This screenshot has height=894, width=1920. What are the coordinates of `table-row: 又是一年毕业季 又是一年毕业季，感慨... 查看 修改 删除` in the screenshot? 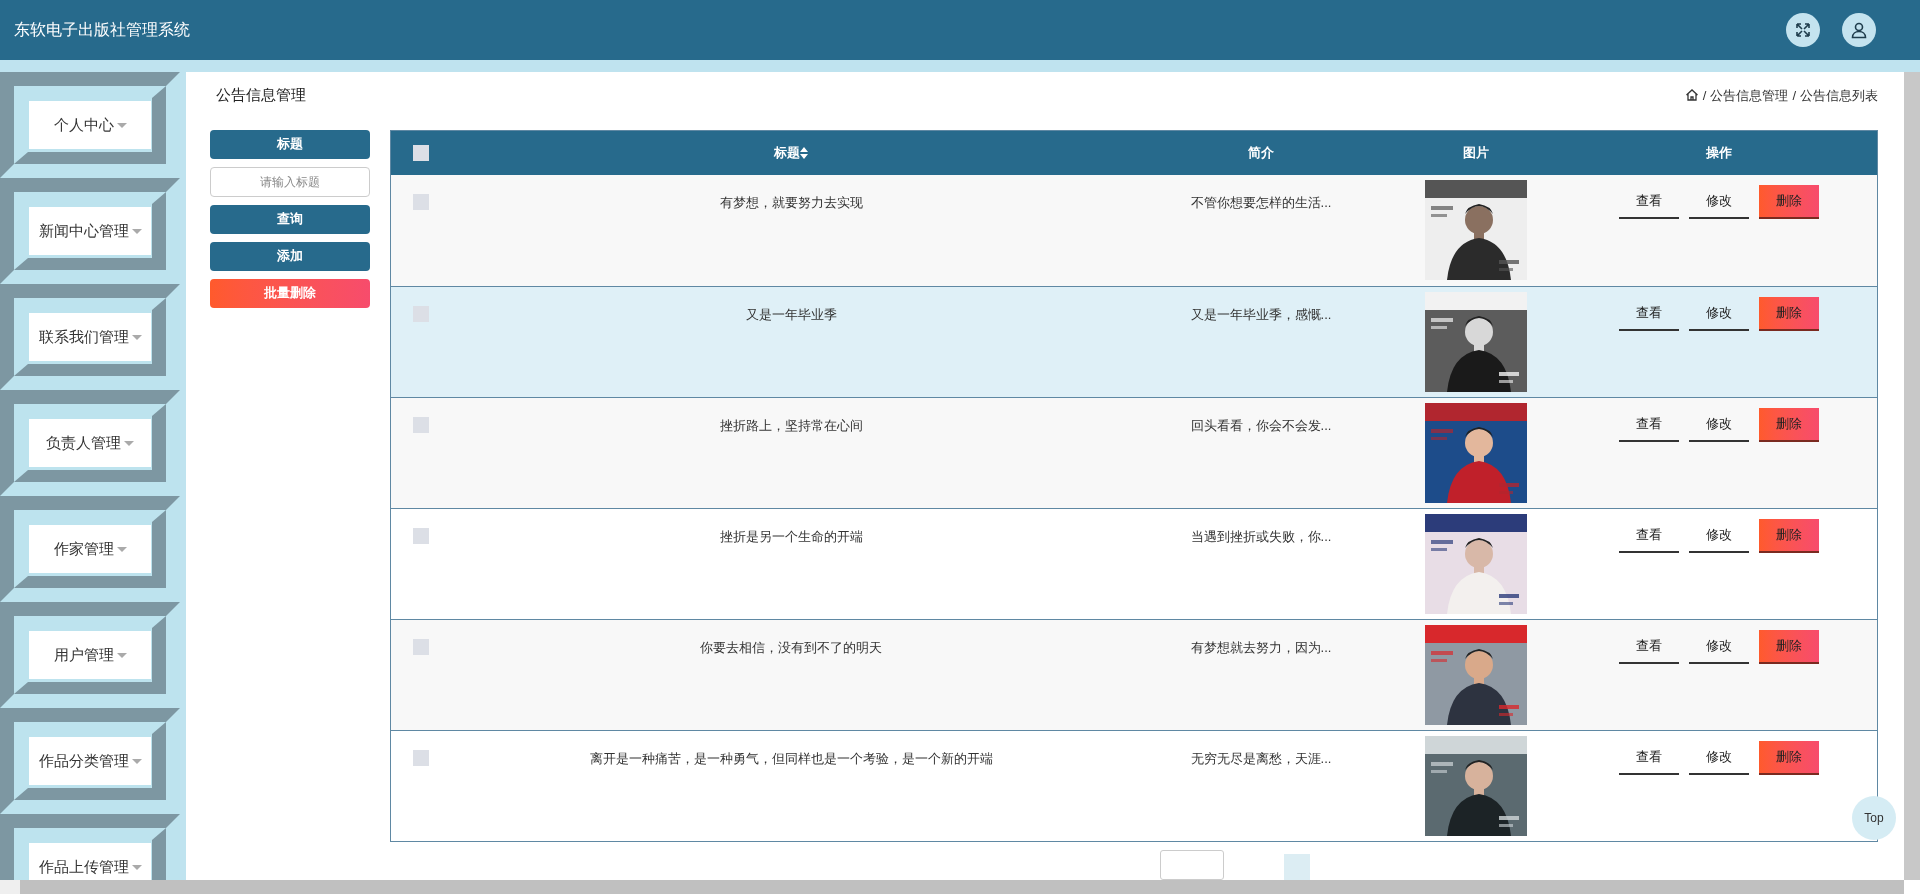 It's located at (1134, 341).